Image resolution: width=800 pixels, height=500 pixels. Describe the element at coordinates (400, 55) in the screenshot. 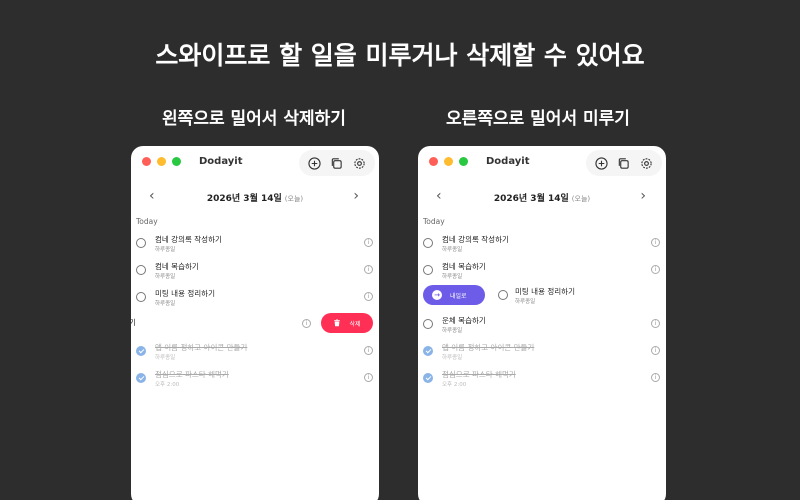

I see `headline: 스와이프로 할 일을 미루거나 삭제할 수 있어요` at that location.